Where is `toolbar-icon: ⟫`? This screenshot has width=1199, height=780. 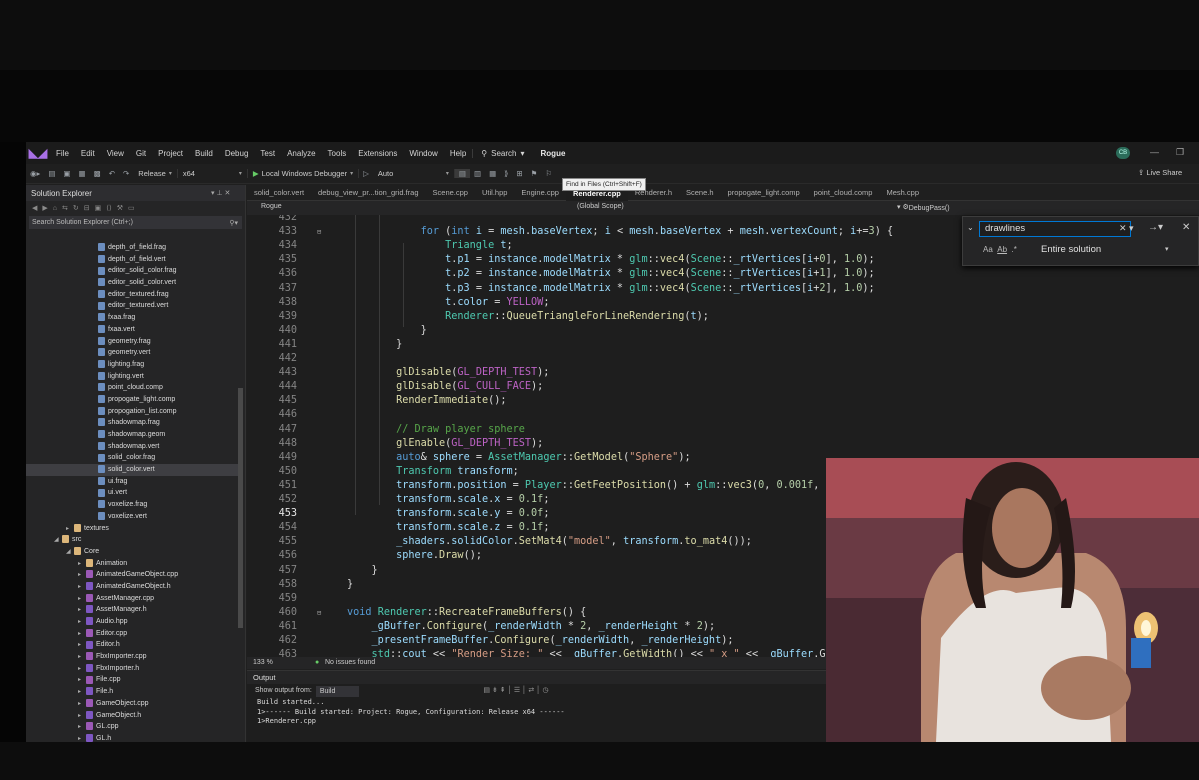 toolbar-icon: ⟫ is located at coordinates (506, 173).